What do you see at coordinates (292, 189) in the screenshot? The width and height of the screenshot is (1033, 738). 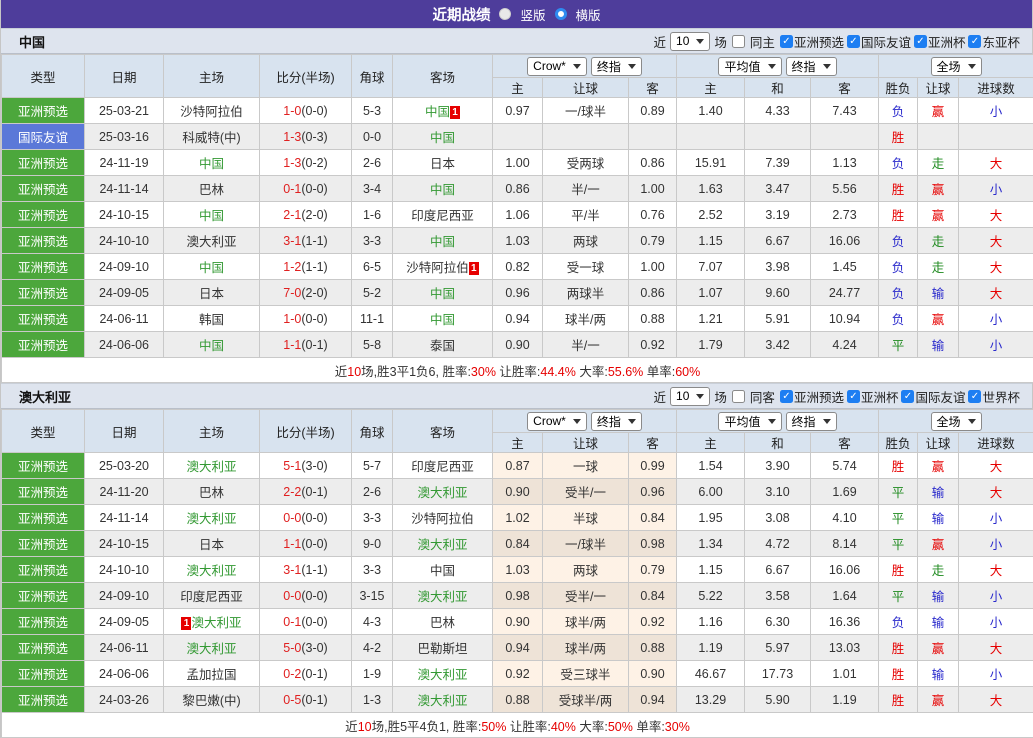 I see `fulltime-score: 0-1` at bounding box center [292, 189].